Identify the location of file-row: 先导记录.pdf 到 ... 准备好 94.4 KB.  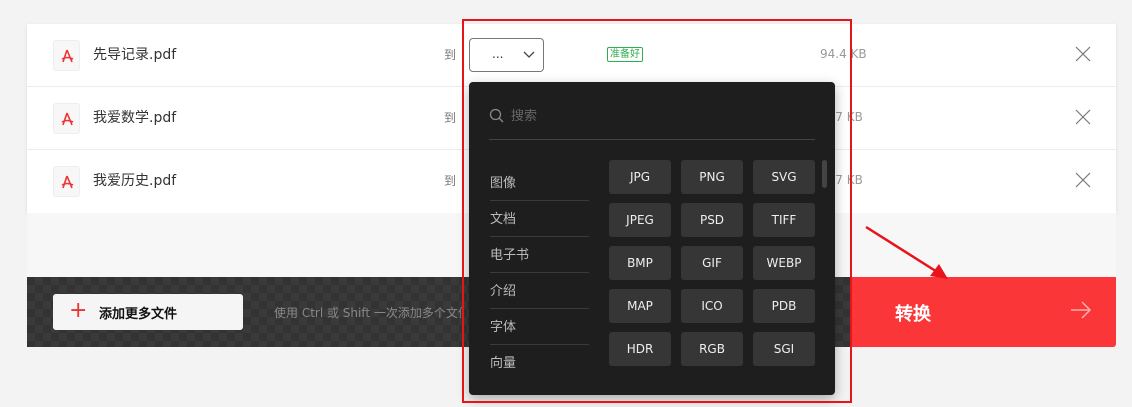
(571, 55).